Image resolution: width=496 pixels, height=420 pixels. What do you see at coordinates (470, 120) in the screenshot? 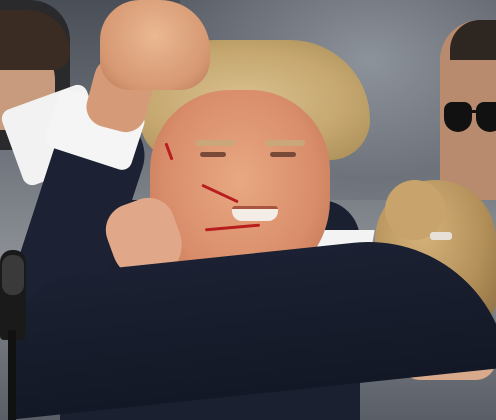
I see `sunglasses` at bounding box center [470, 120].